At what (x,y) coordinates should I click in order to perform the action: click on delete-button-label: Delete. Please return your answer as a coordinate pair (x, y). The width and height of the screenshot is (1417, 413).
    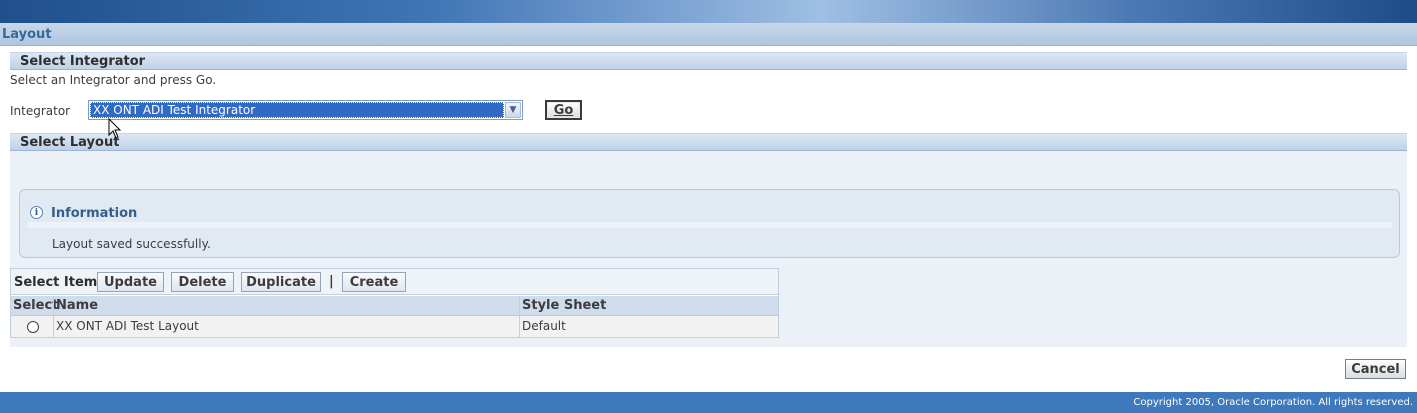
    Looking at the image, I should click on (202, 282).